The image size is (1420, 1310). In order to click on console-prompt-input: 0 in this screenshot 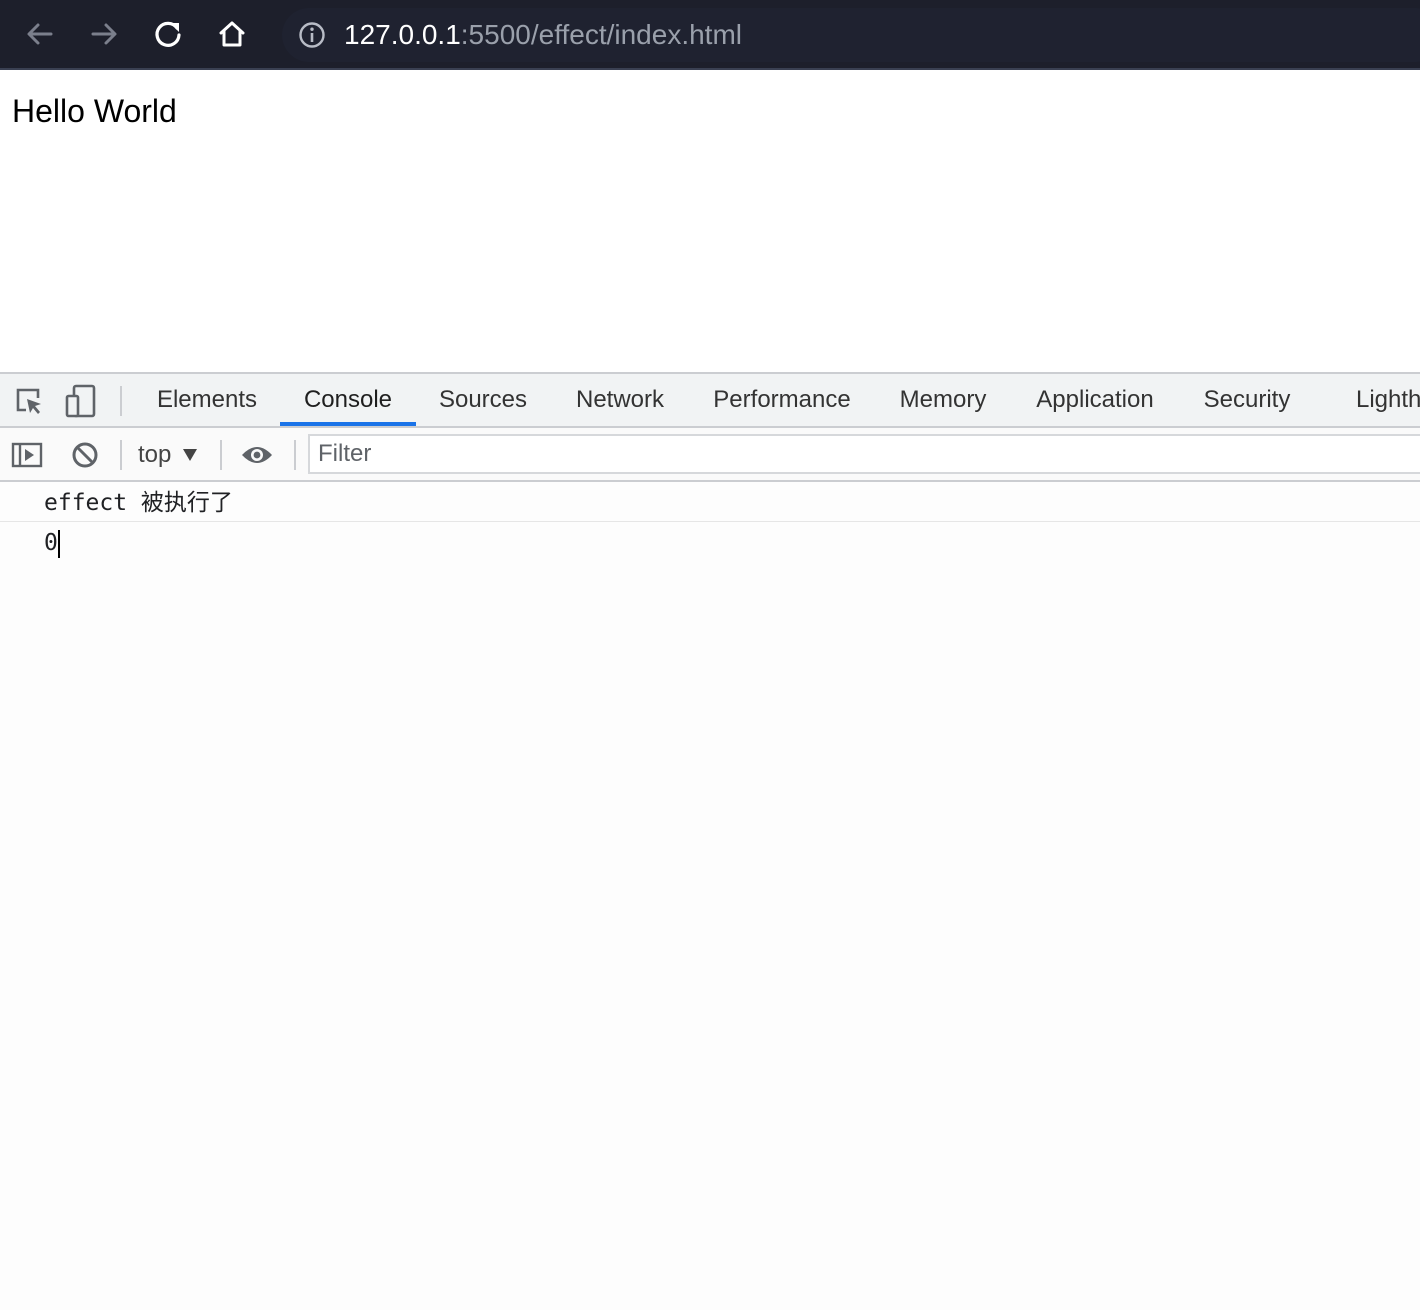, I will do `click(52, 543)`.